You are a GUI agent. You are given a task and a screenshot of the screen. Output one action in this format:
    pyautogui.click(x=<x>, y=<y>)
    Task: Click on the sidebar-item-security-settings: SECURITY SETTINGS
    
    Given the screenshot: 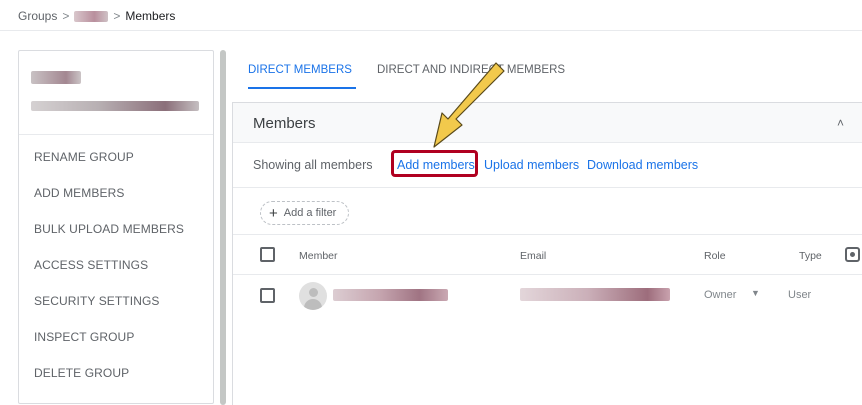 What is the action you would take?
    pyautogui.click(x=116, y=301)
    